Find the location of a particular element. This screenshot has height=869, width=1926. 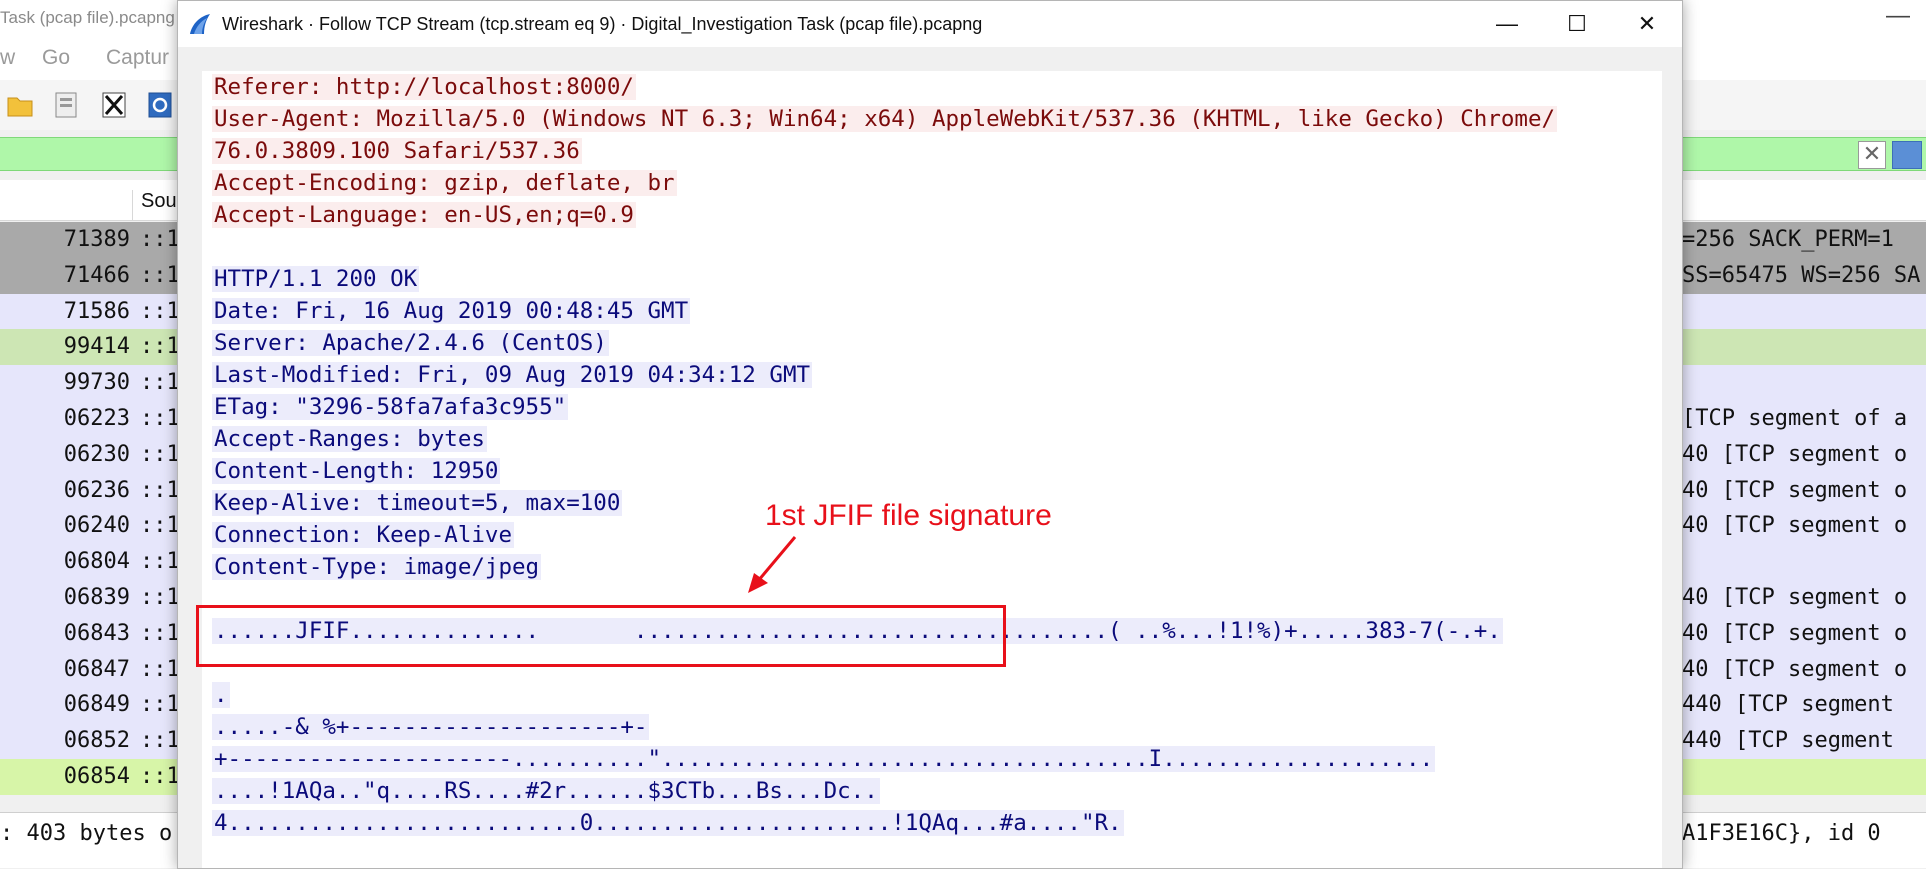

packet-info: =256 SACK_PERM=1 is located at coordinates (1788, 239).